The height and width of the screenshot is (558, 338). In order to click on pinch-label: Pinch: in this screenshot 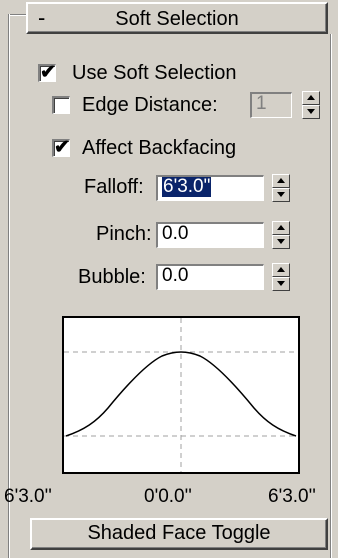, I will do `click(124, 234)`.